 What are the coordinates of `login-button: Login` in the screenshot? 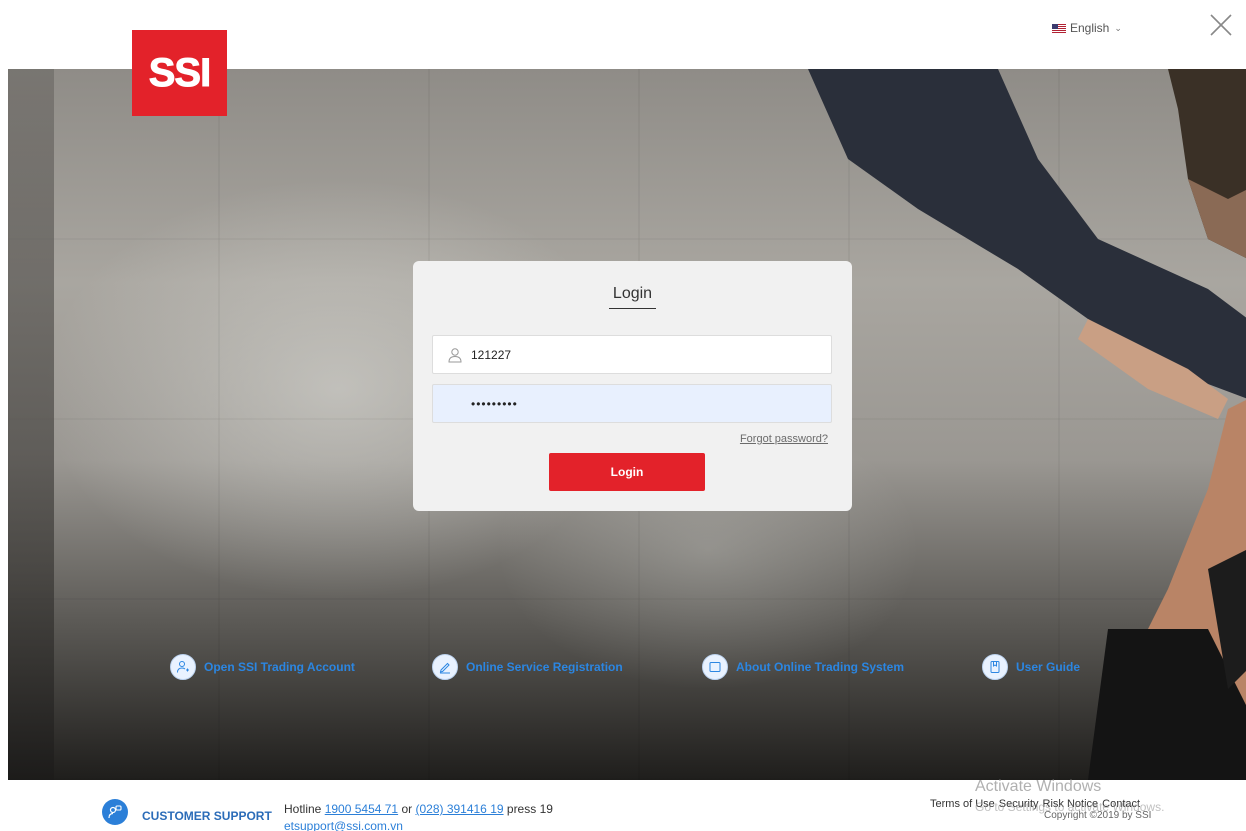 It's located at (627, 472).